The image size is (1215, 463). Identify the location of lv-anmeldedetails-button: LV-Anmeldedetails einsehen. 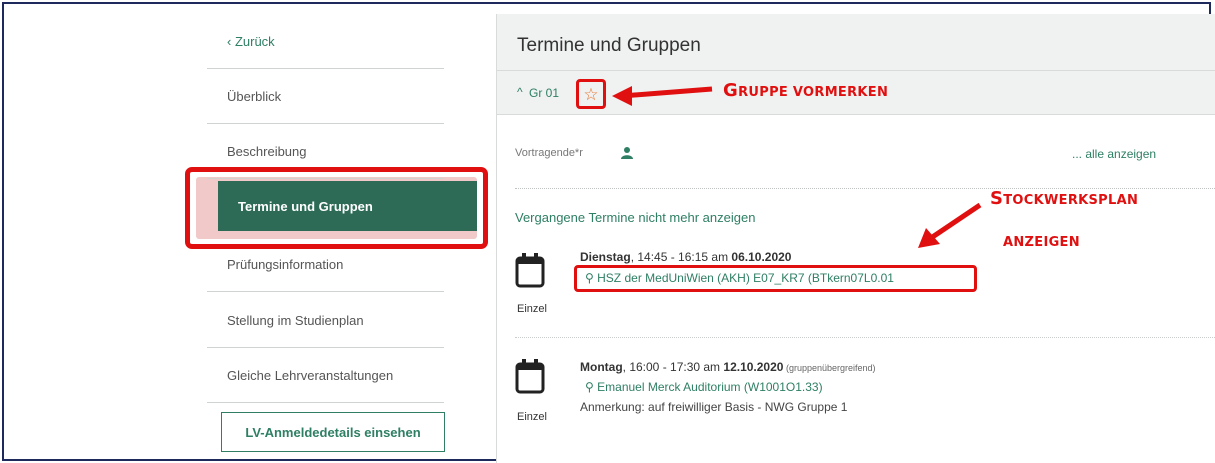
(333, 432).